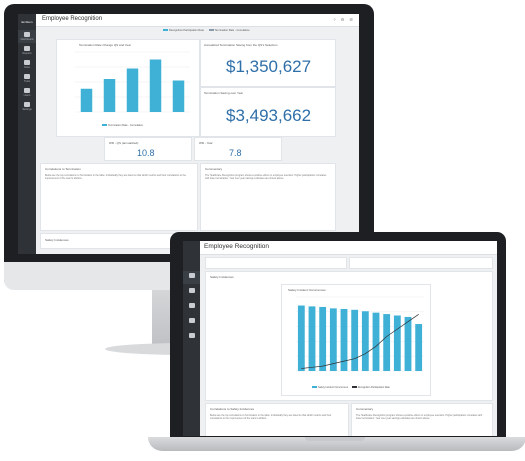 Image resolution: width=525 pixels, height=461 pixels. I want to click on sidebar-item-tools, so click(191, 322).